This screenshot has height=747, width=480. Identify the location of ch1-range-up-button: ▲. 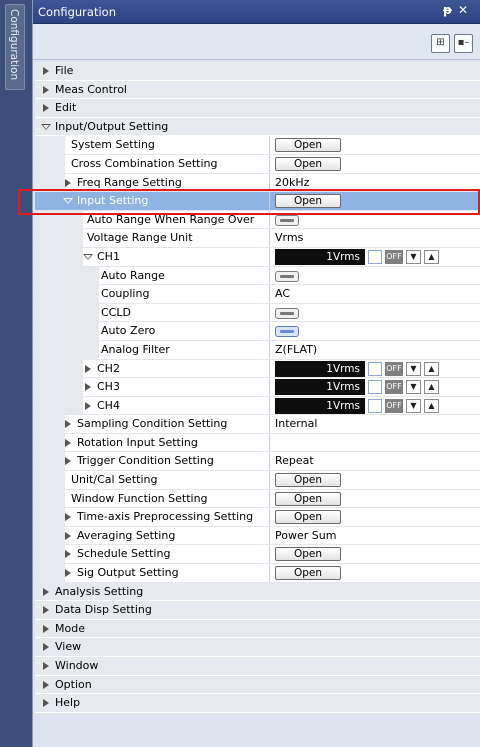
(431, 256).